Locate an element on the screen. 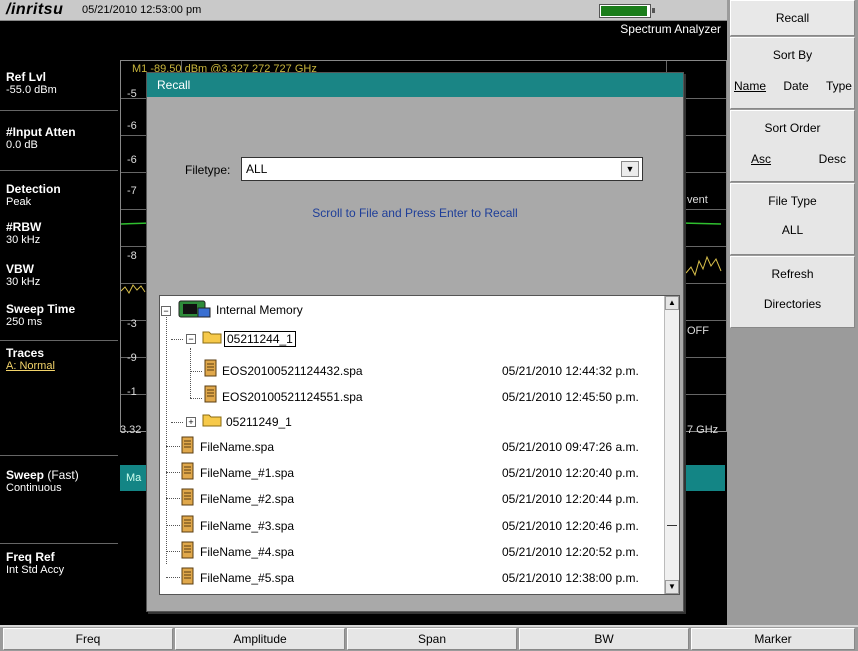 Image resolution: width=858 pixels, height=651 pixels. amplitude-menu-button: Amplitude is located at coordinates (260, 639).